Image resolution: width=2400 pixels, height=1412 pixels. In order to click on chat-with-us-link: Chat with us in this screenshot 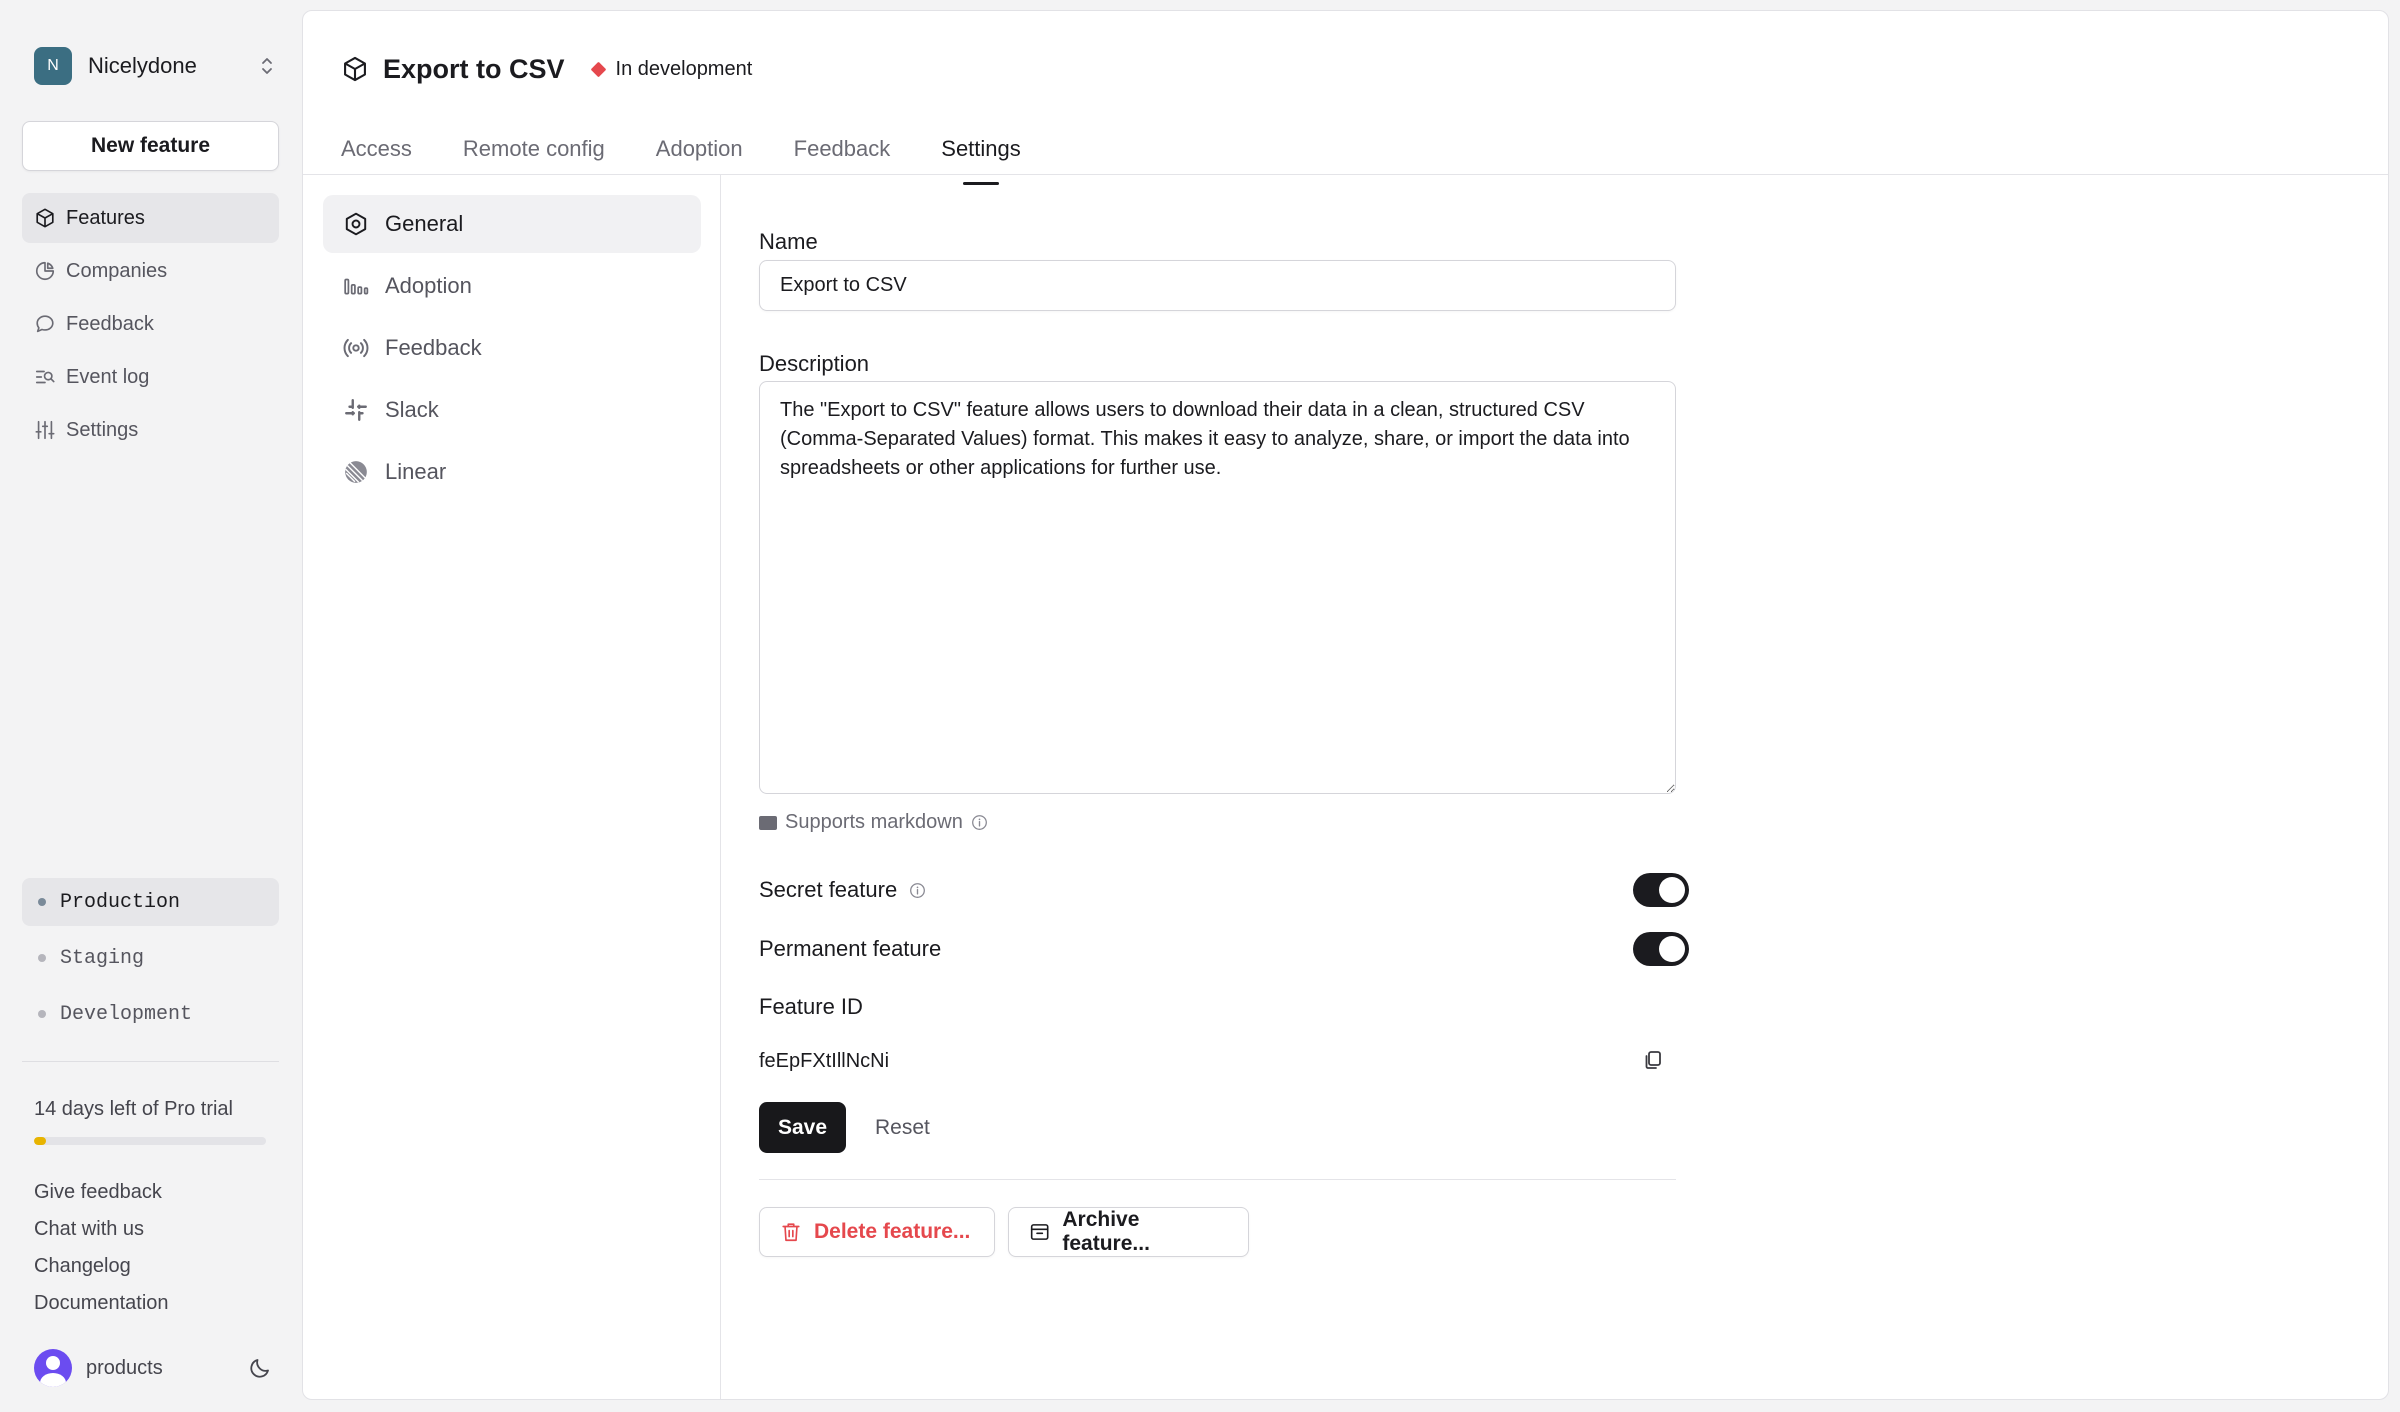, I will do `click(101, 1233)`.